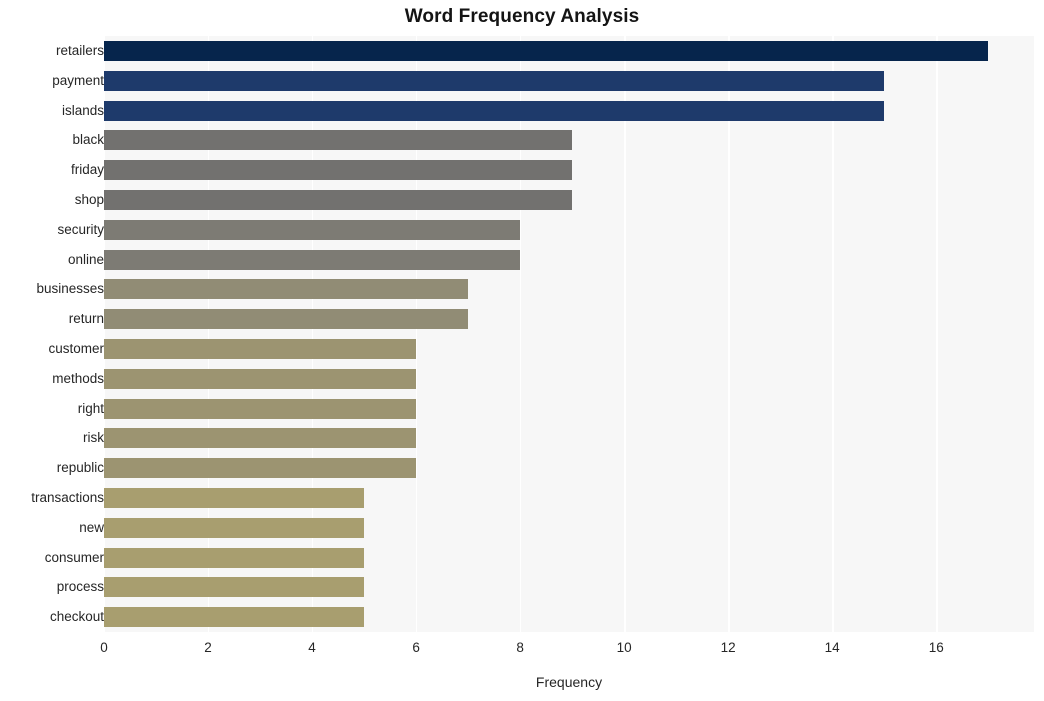 The height and width of the screenshot is (701, 1044). Describe the element at coordinates (208, 647) in the screenshot. I see `x-axis-tick-label: 2` at that location.